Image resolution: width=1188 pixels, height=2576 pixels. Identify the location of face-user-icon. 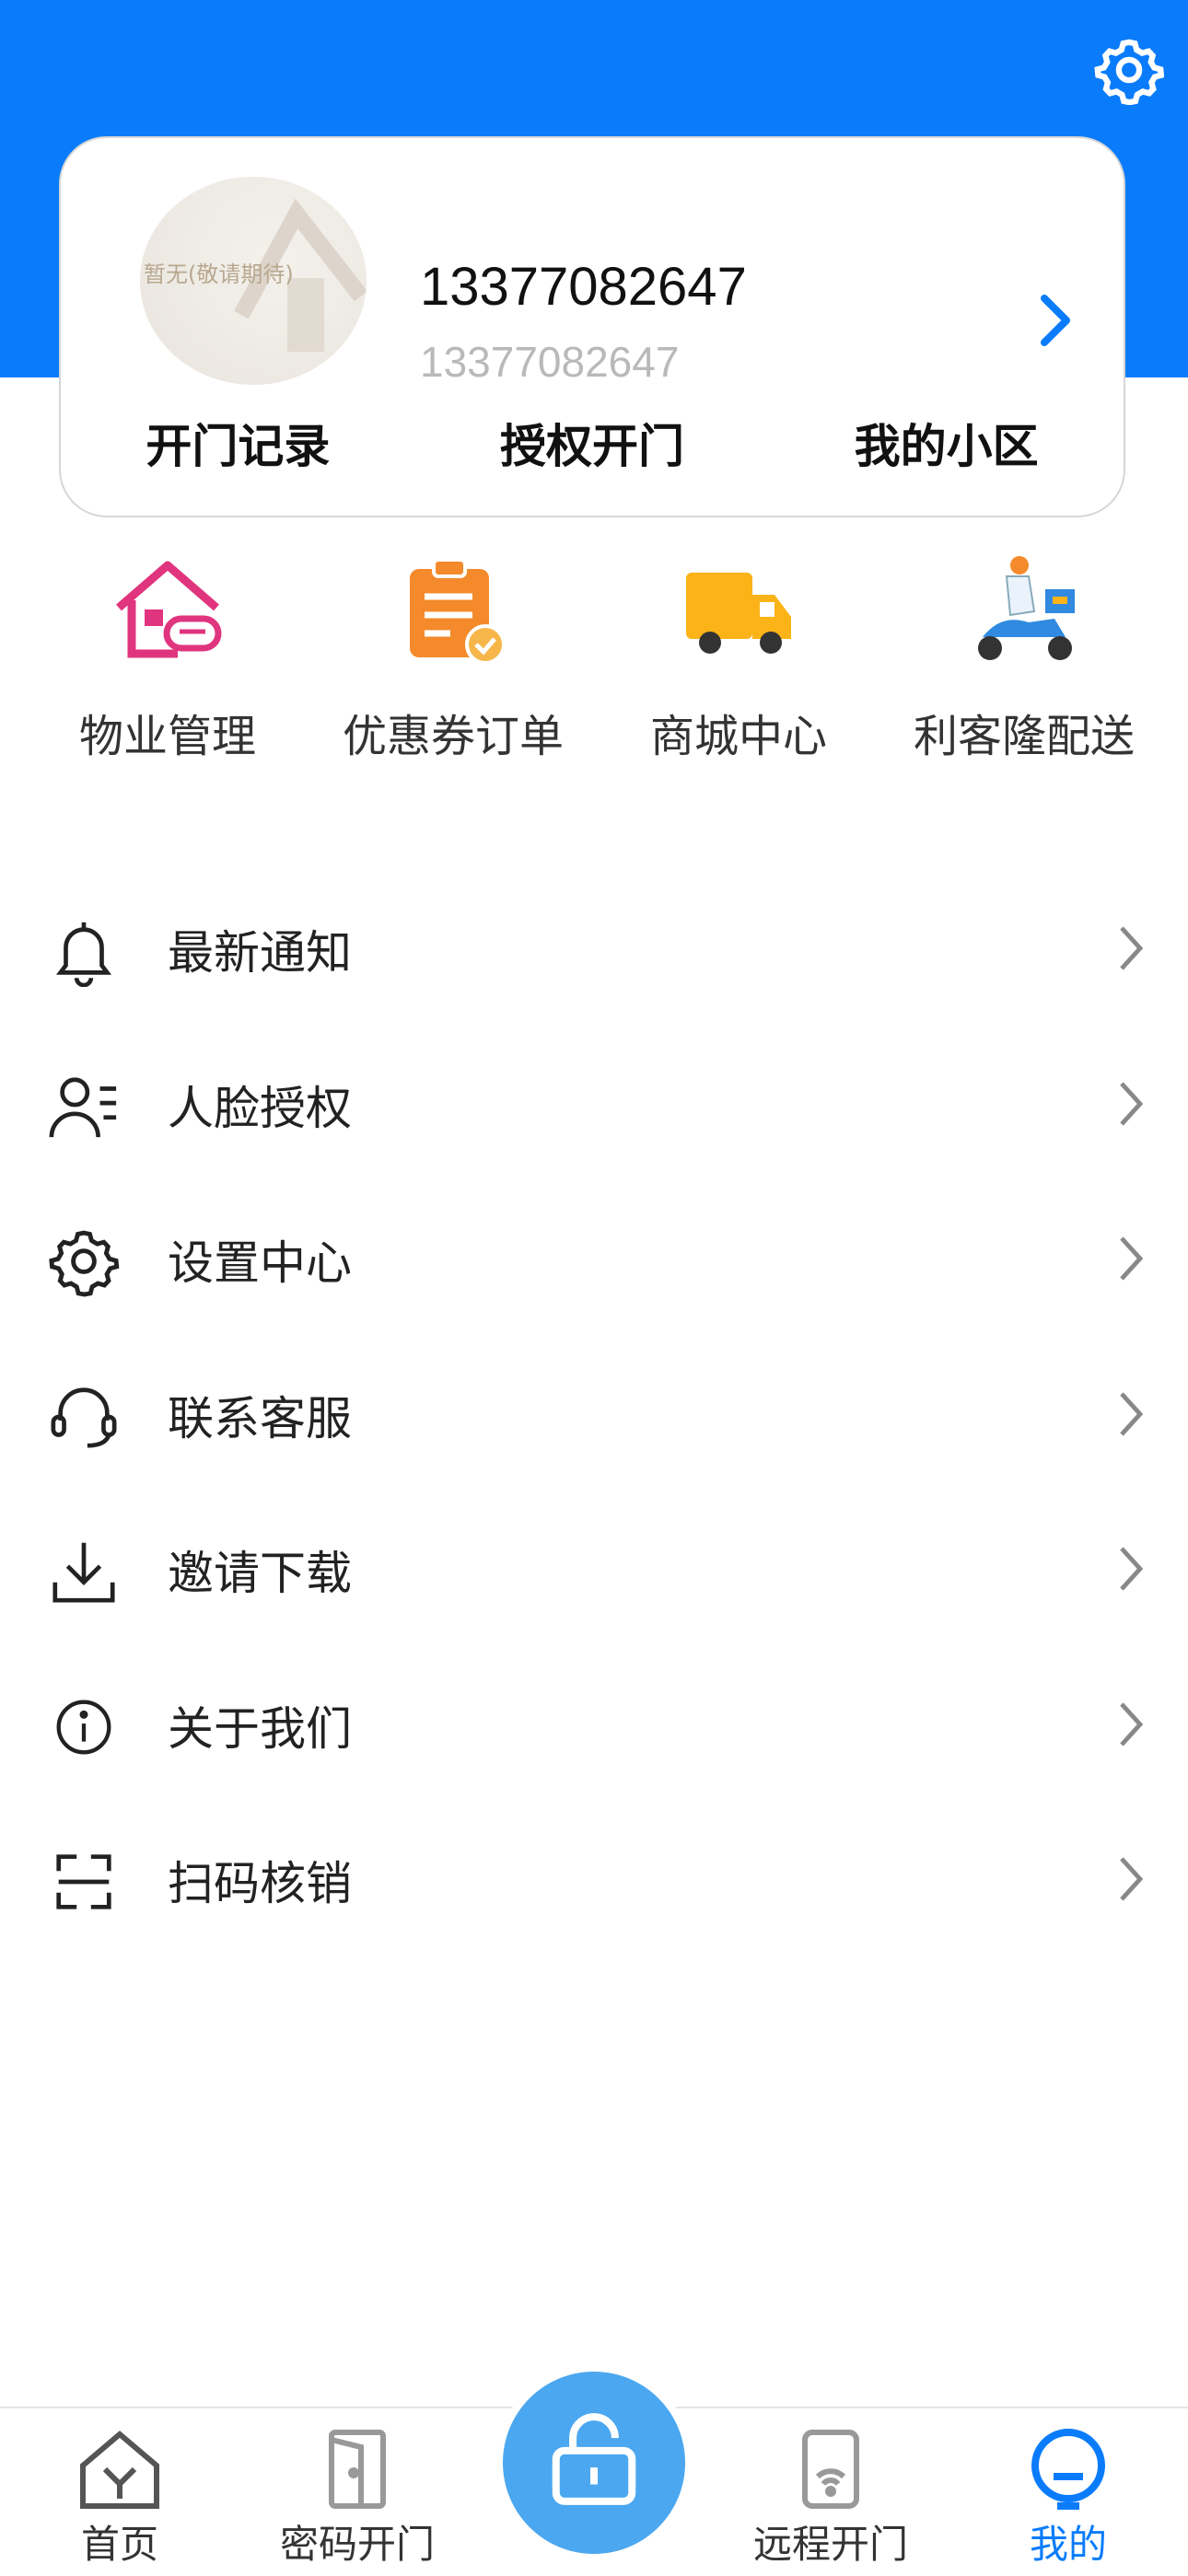
(83, 1106).